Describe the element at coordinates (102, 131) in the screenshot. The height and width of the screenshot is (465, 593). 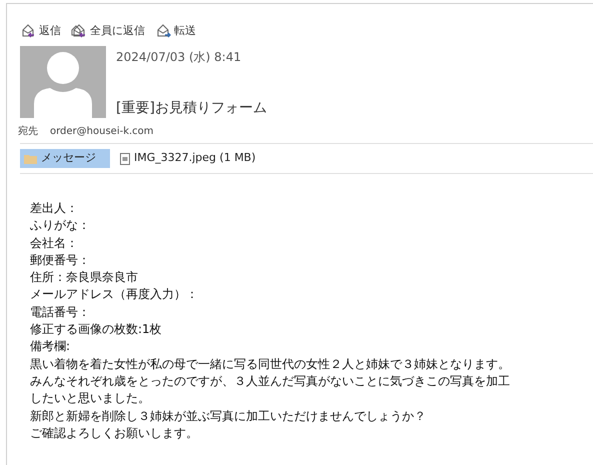
I see `recipient-address: order@housei-k.com` at that location.